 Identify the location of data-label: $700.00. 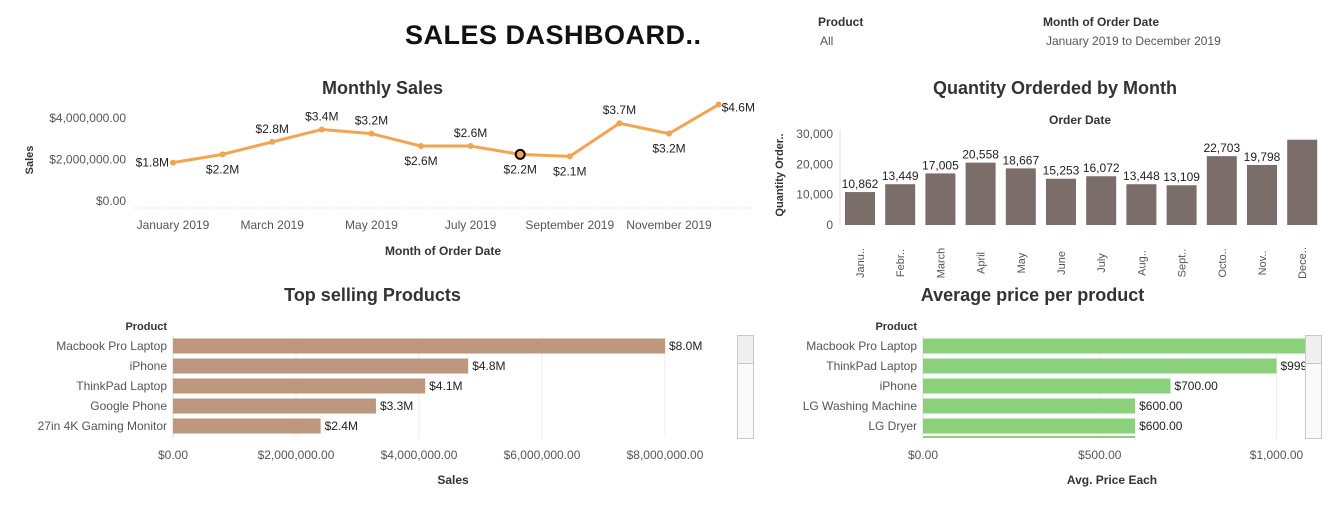
(1196, 386).